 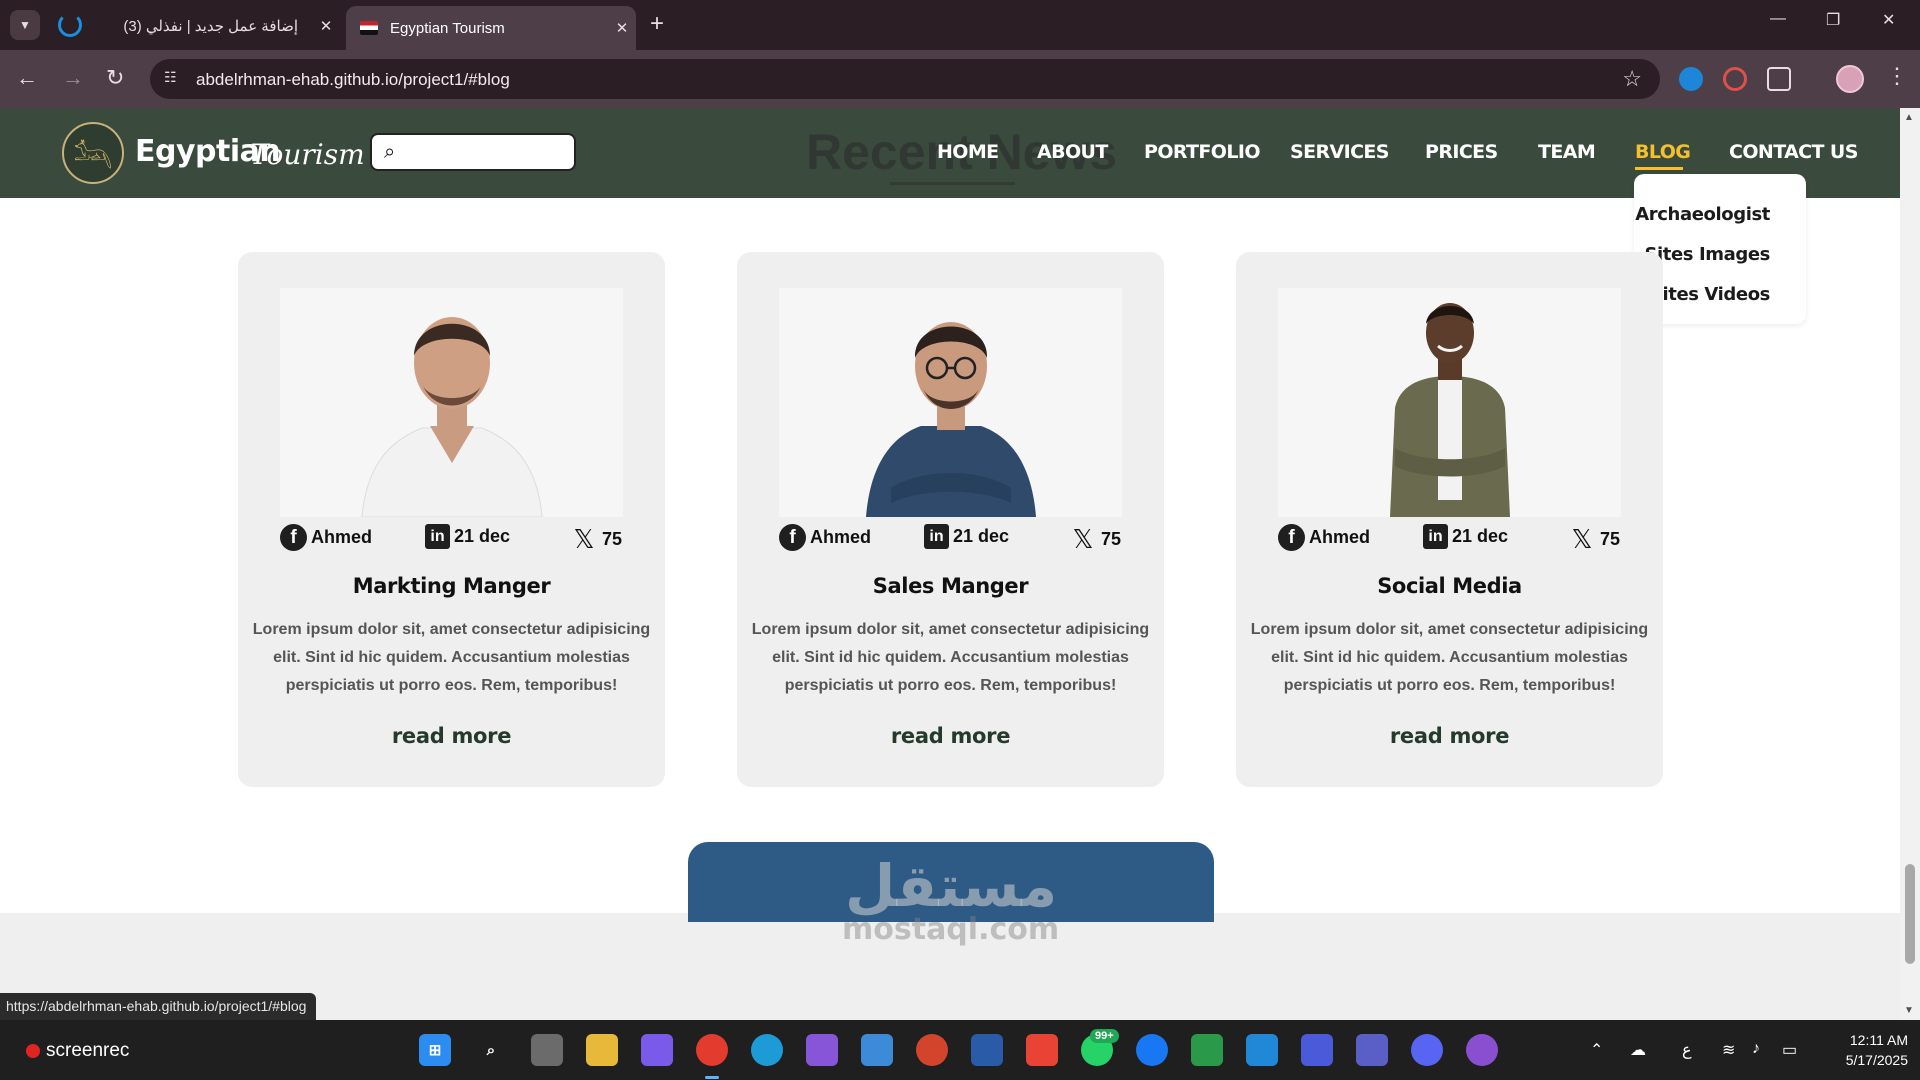 I want to click on wifi-icon: ≋, so click(x=1728, y=1050).